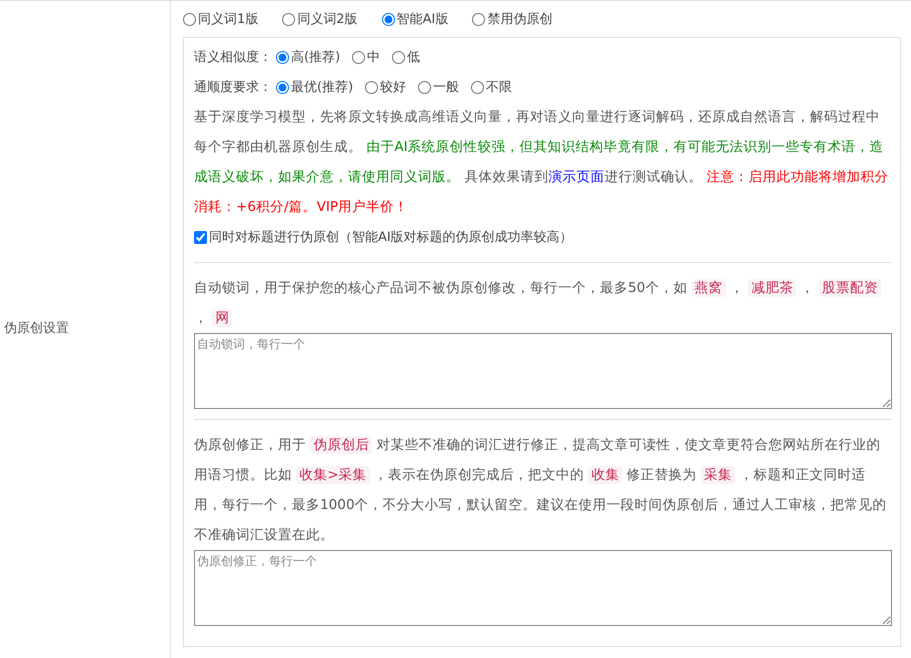 Image resolution: width=911 pixels, height=658 pixels. I want to click on section-label: 伪原创设置, so click(36, 328).